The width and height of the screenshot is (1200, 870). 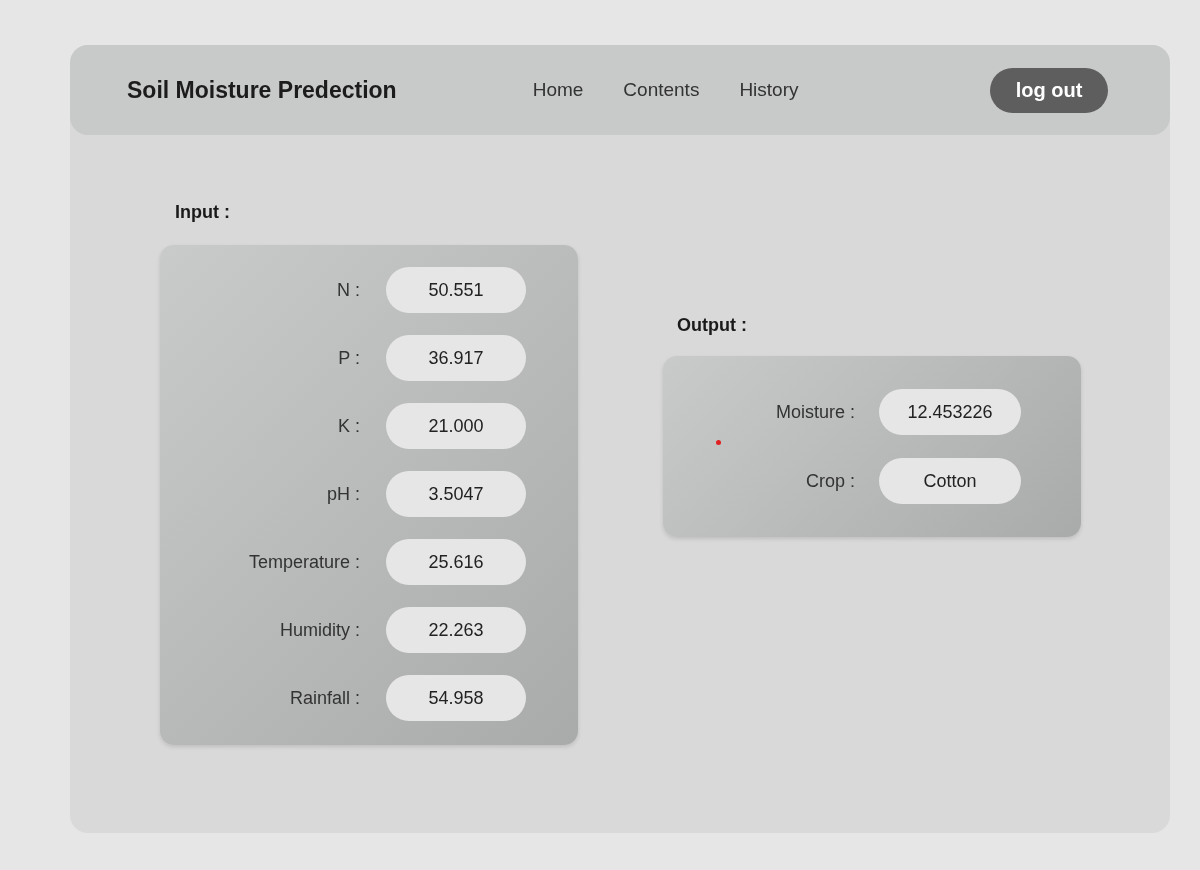 What do you see at coordinates (1049, 90) in the screenshot?
I see `logout-button: log out` at bounding box center [1049, 90].